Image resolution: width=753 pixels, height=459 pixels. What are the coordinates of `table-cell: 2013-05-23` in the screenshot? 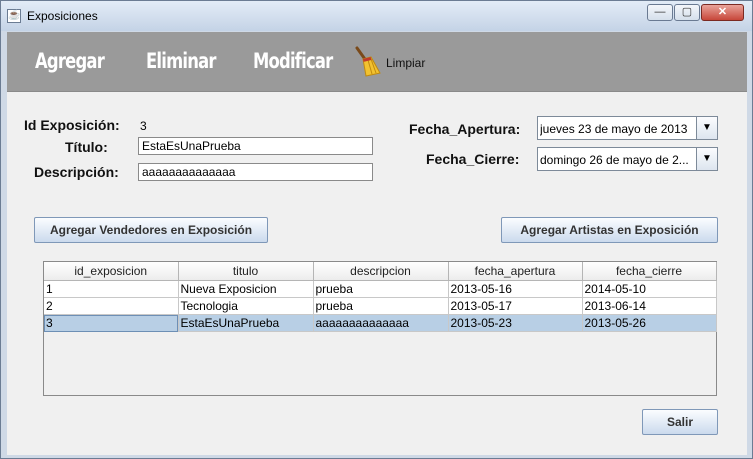 It's located at (515, 323).